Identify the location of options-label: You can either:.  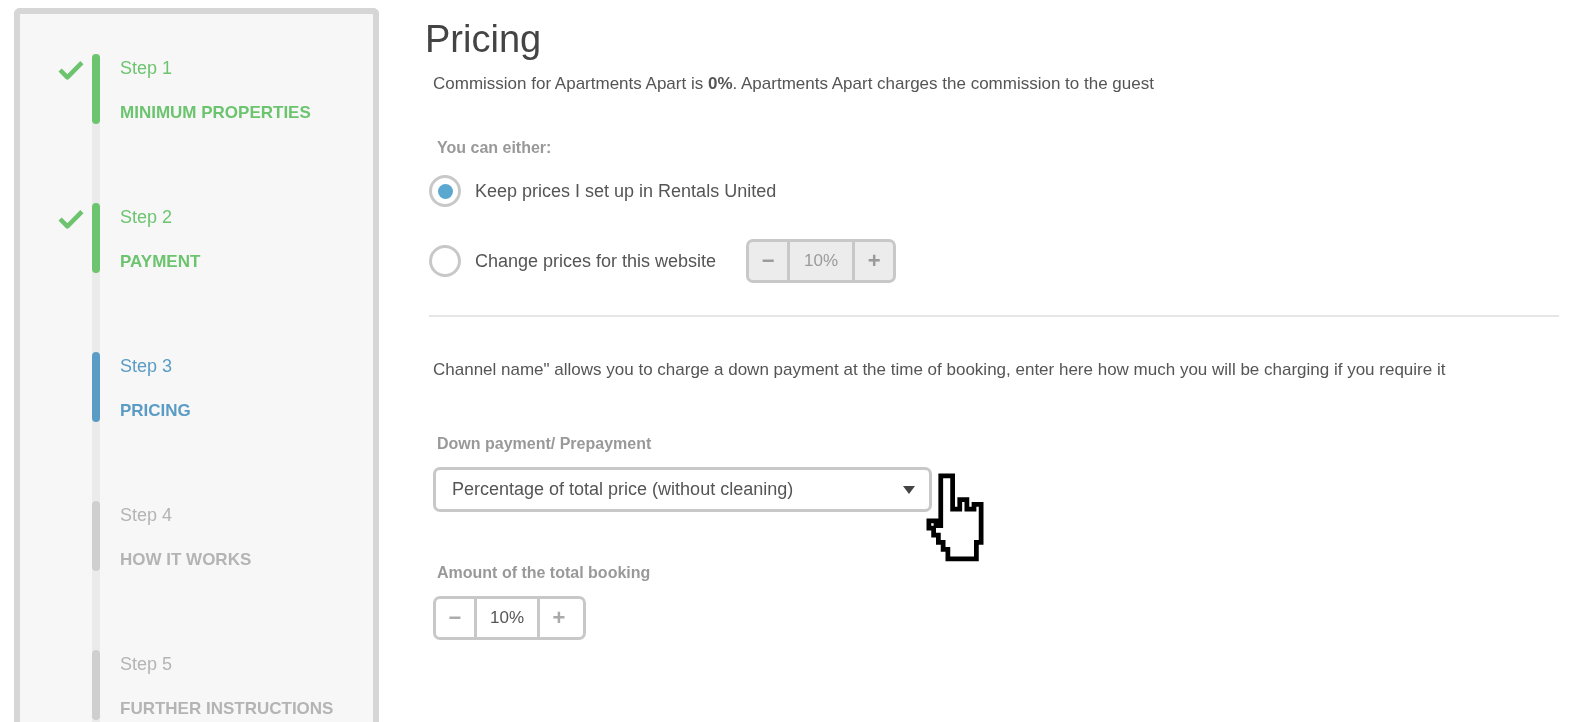
(495, 148).